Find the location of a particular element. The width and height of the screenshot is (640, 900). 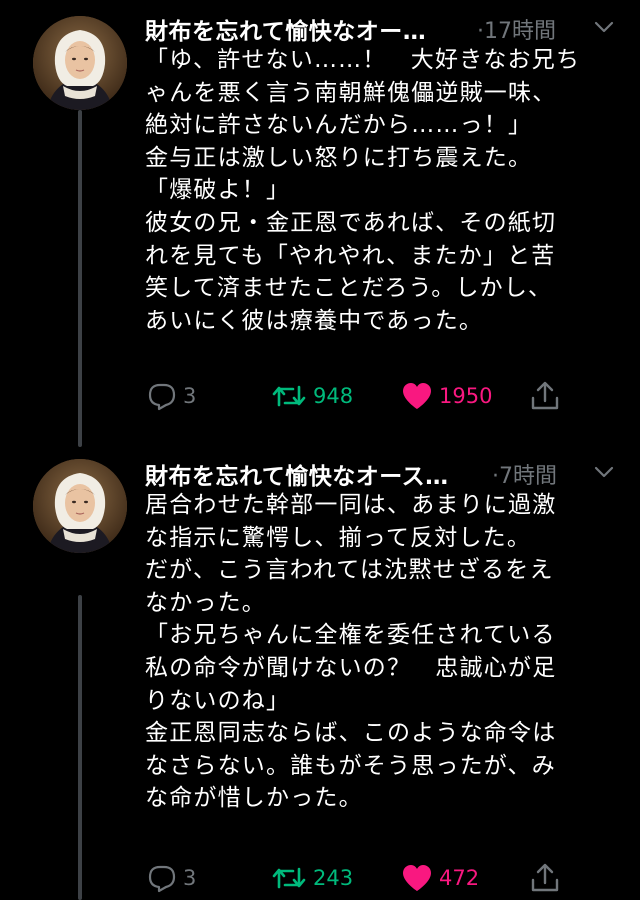

tweet-text-line: 「ゆ、許せない……！ 大好きなお兄ち is located at coordinates (363, 60).